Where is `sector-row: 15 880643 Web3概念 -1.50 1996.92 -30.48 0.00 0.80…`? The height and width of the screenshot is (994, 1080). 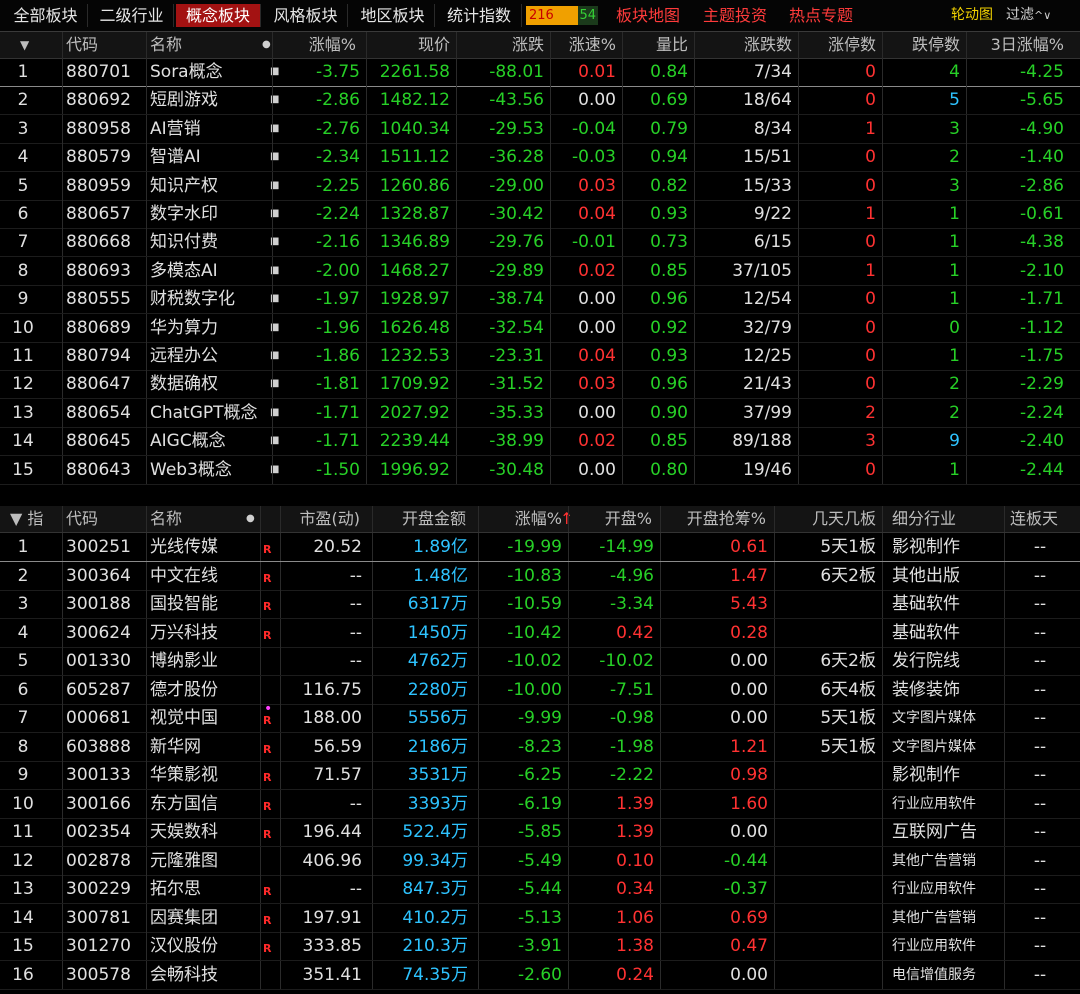 sector-row: 15 880643 Web3概念 -1.50 1996.92 -30.48 0.00 0.80… is located at coordinates (540, 470).